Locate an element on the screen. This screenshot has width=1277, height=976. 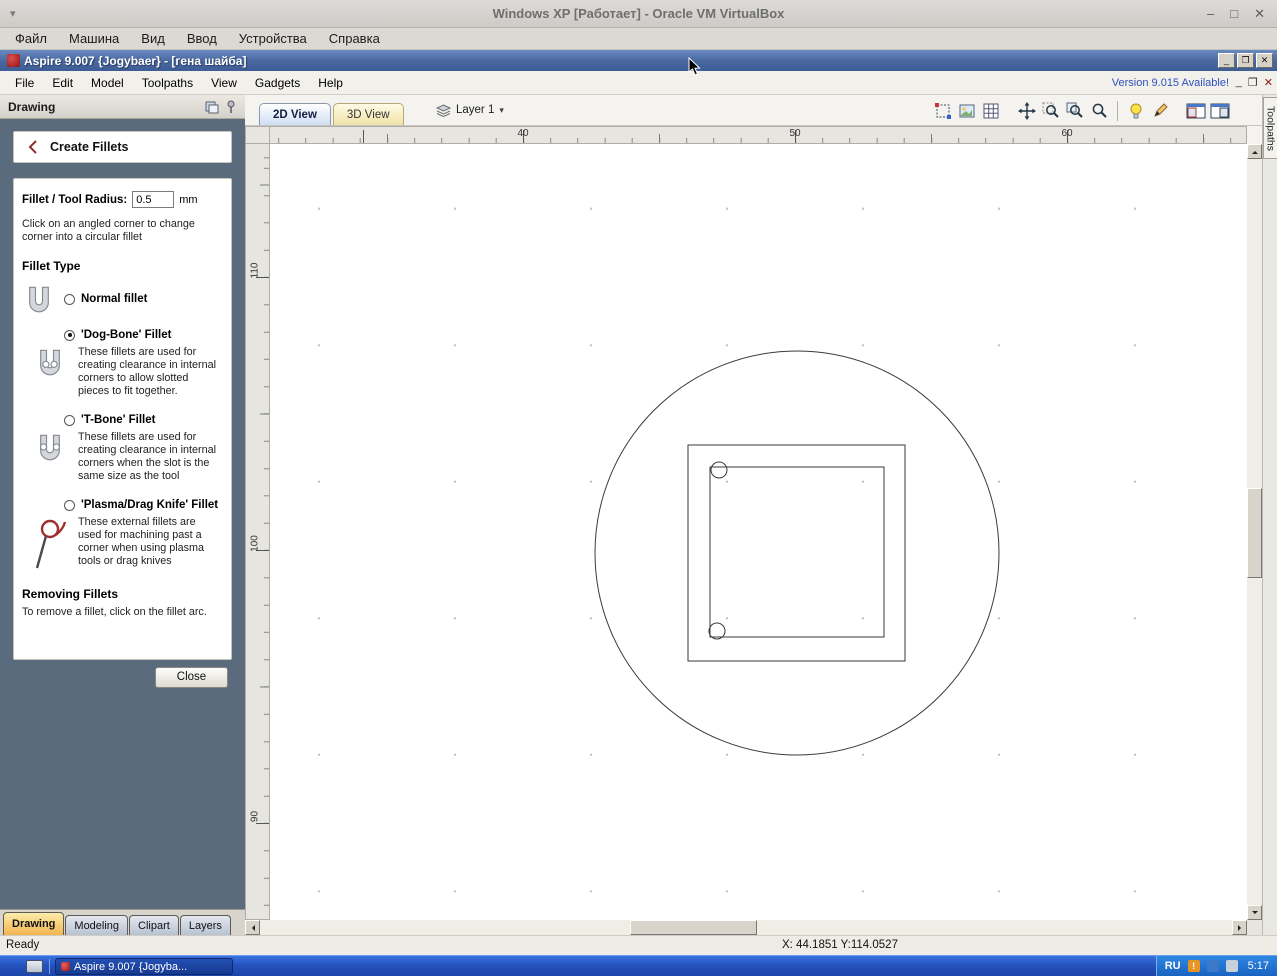
vbox-close-button: ✕ is located at coordinates (1259, 14).